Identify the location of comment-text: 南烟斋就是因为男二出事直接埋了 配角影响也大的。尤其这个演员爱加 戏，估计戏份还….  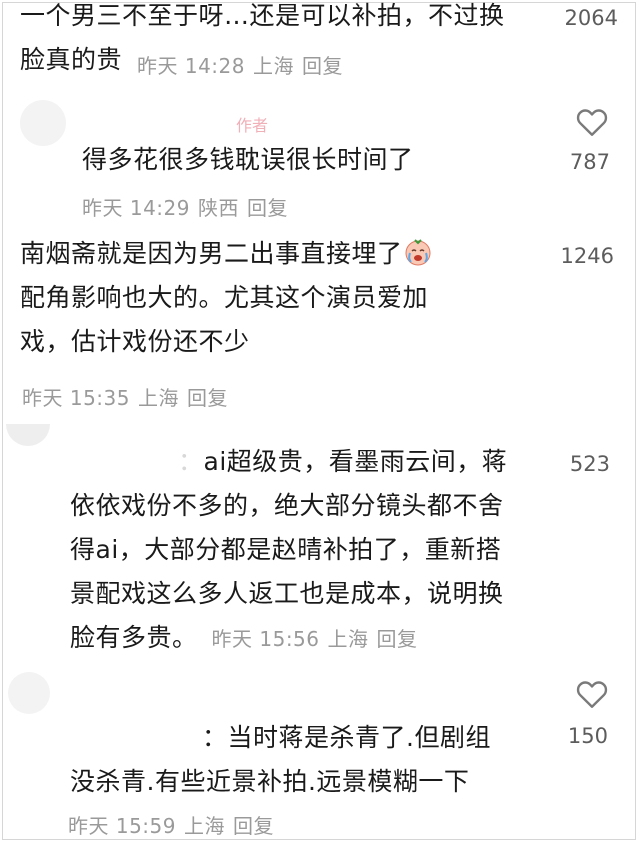
(226, 298).